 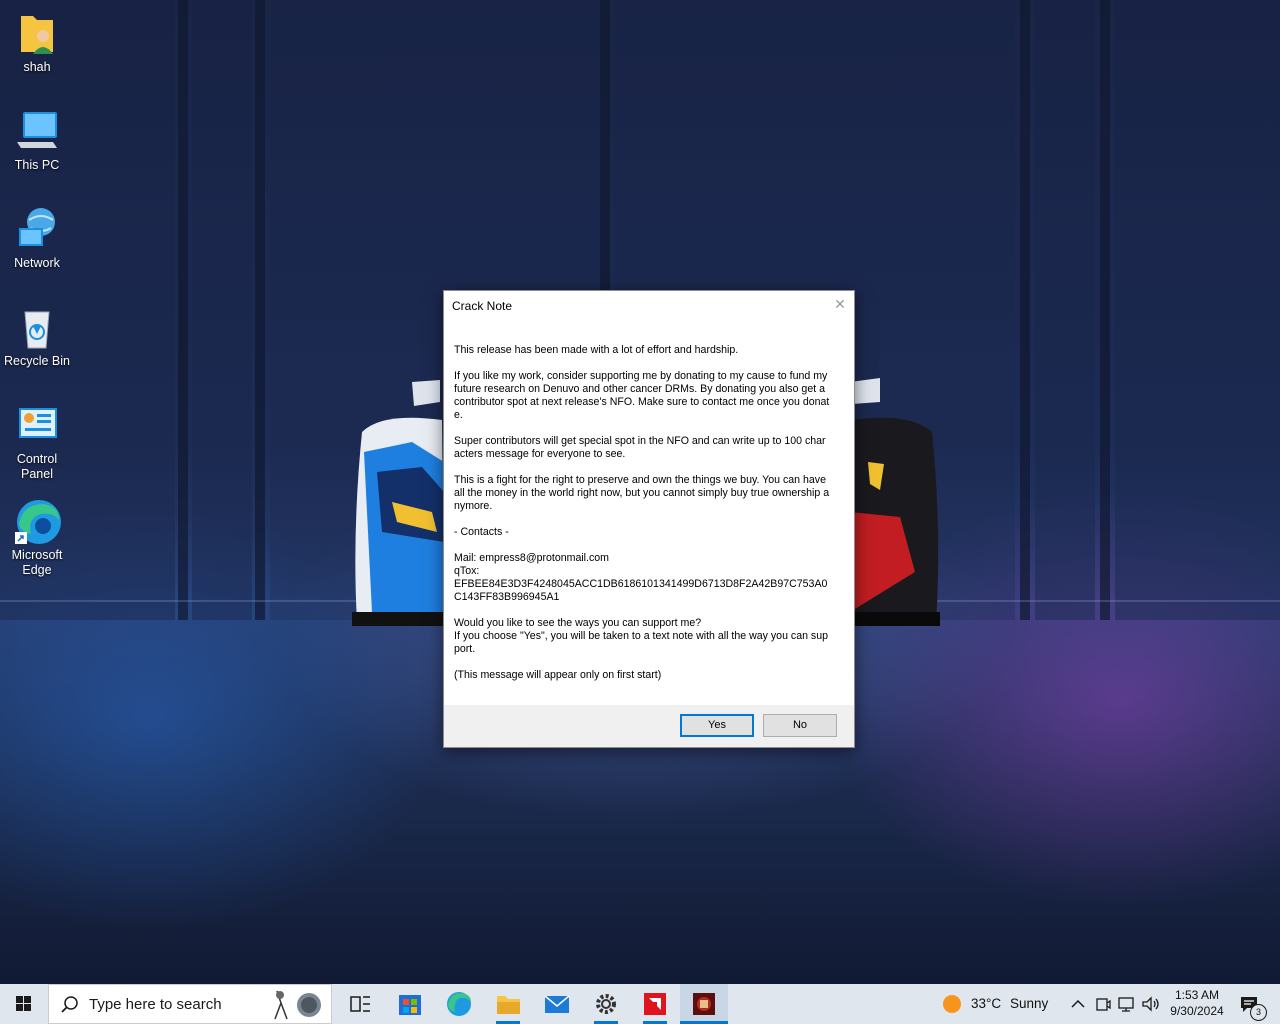 What do you see at coordinates (37, 132) in the screenshot?
I see `computer-icon` at bounding box center [37, 132].